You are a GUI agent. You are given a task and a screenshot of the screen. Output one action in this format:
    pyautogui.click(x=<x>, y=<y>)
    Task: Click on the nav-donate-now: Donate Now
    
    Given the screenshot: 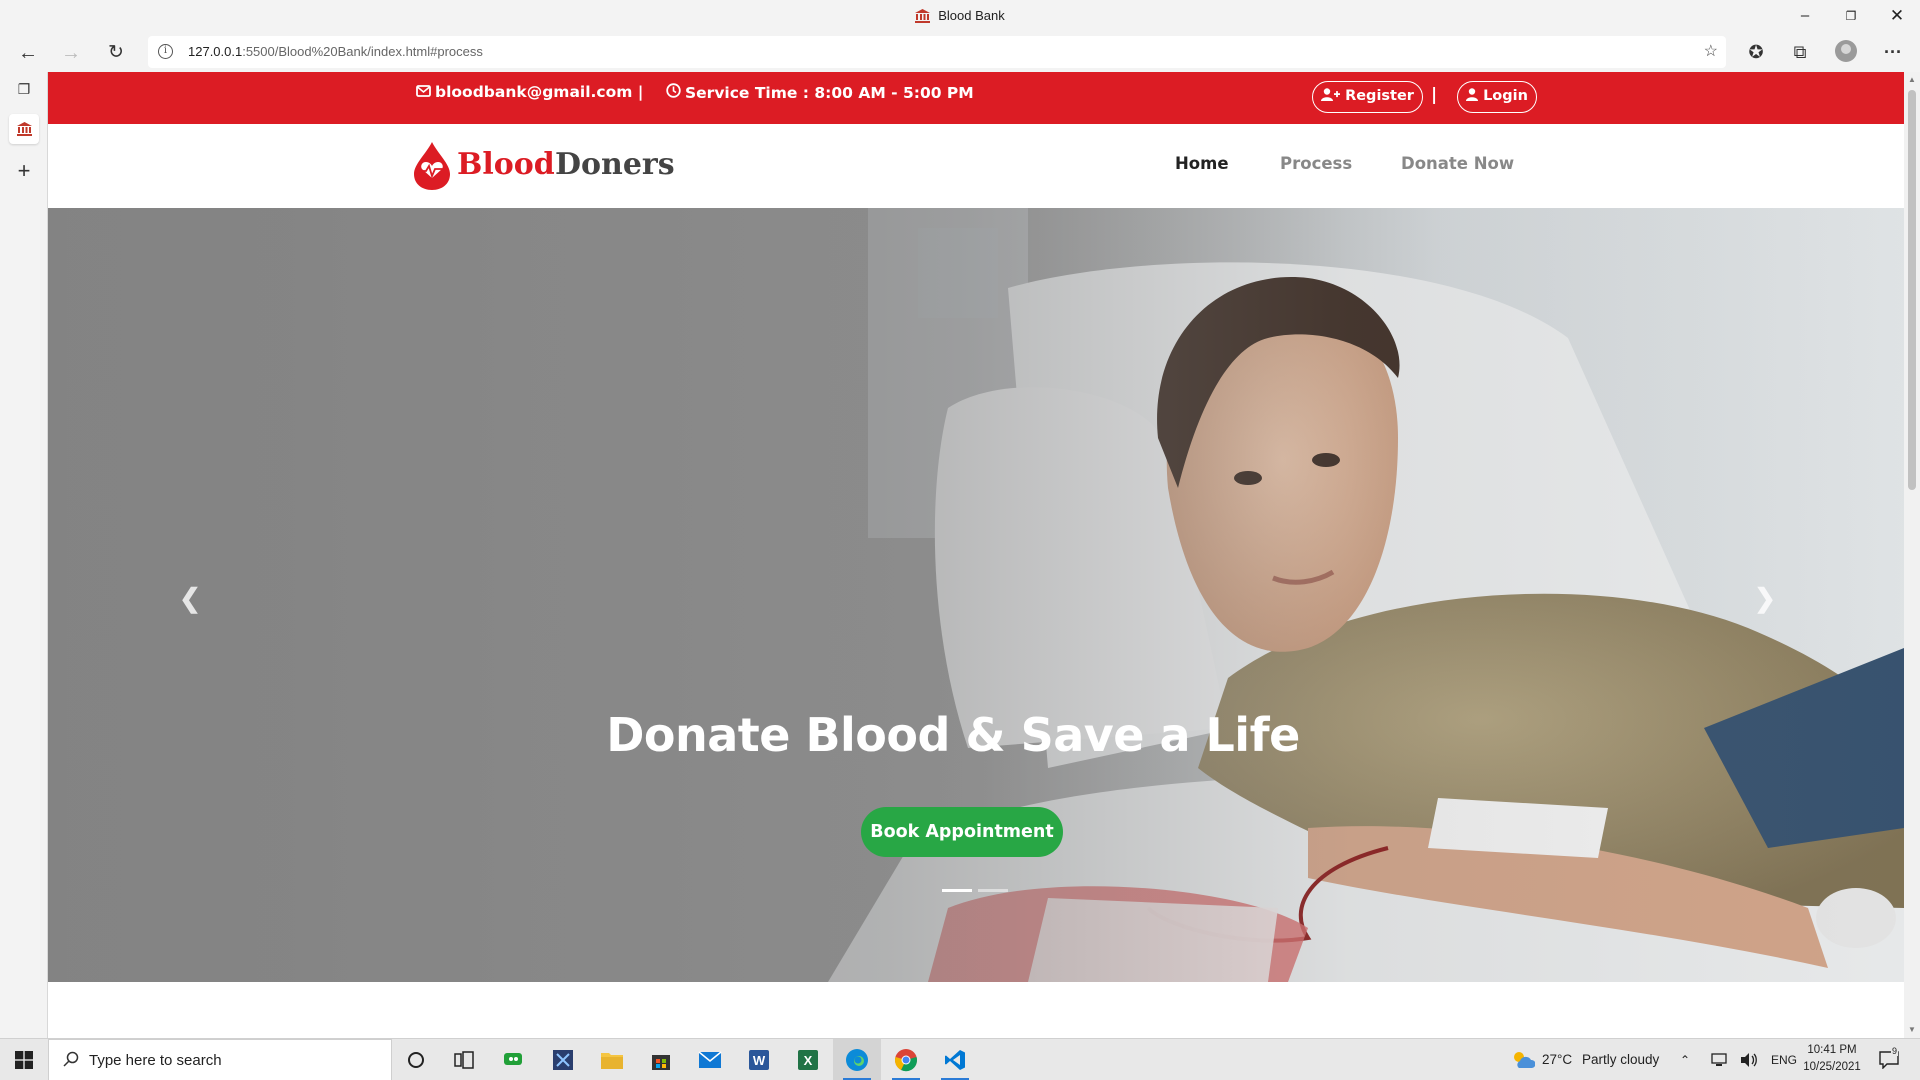 What is the action you would take?
    pyautogui.click(x=1457, y=163)
    